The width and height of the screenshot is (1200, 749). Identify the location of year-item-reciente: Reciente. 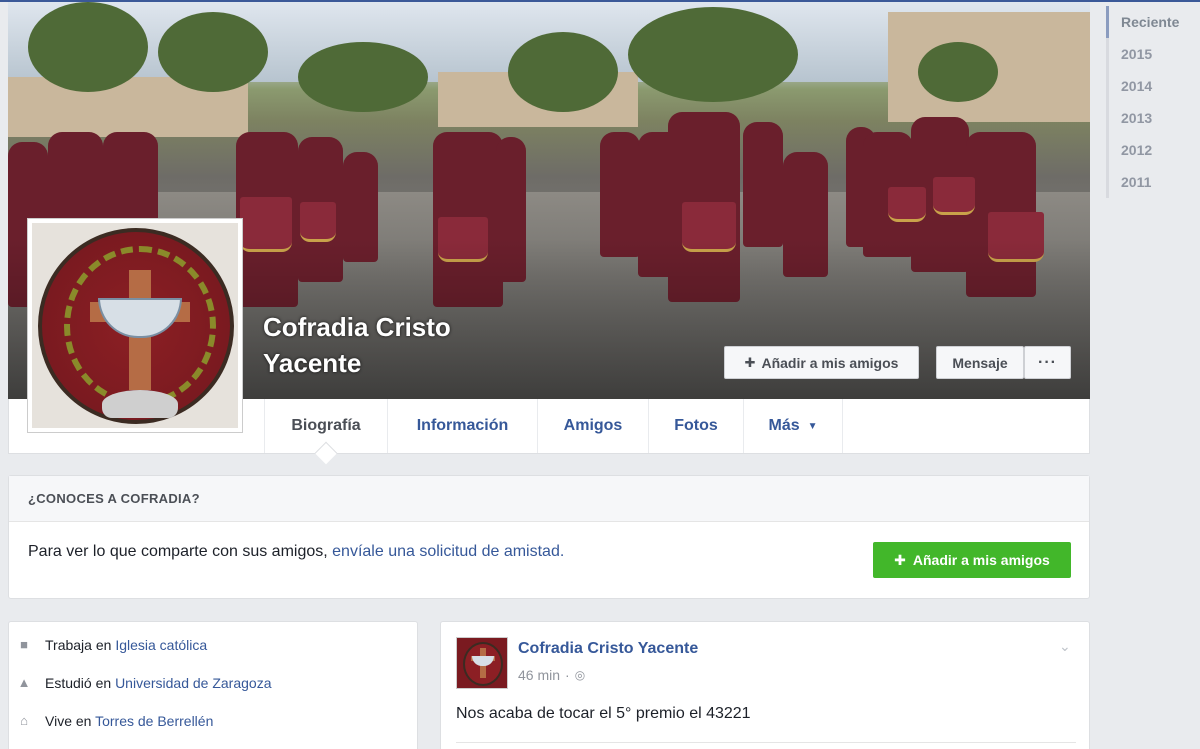
(1151, 22).